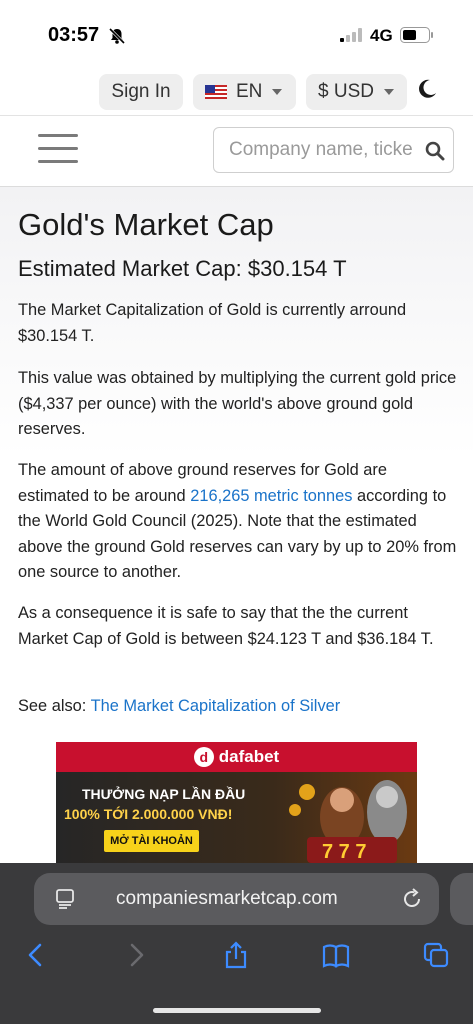 Image resolution: width=473 pixels, height=1024 pixels. What do you see at coordinates (148, 814) in the screenshot?
I see `ad-offer: 100% TỚI 2.000.000 VNĐ!` at bounding box center [148, 814].